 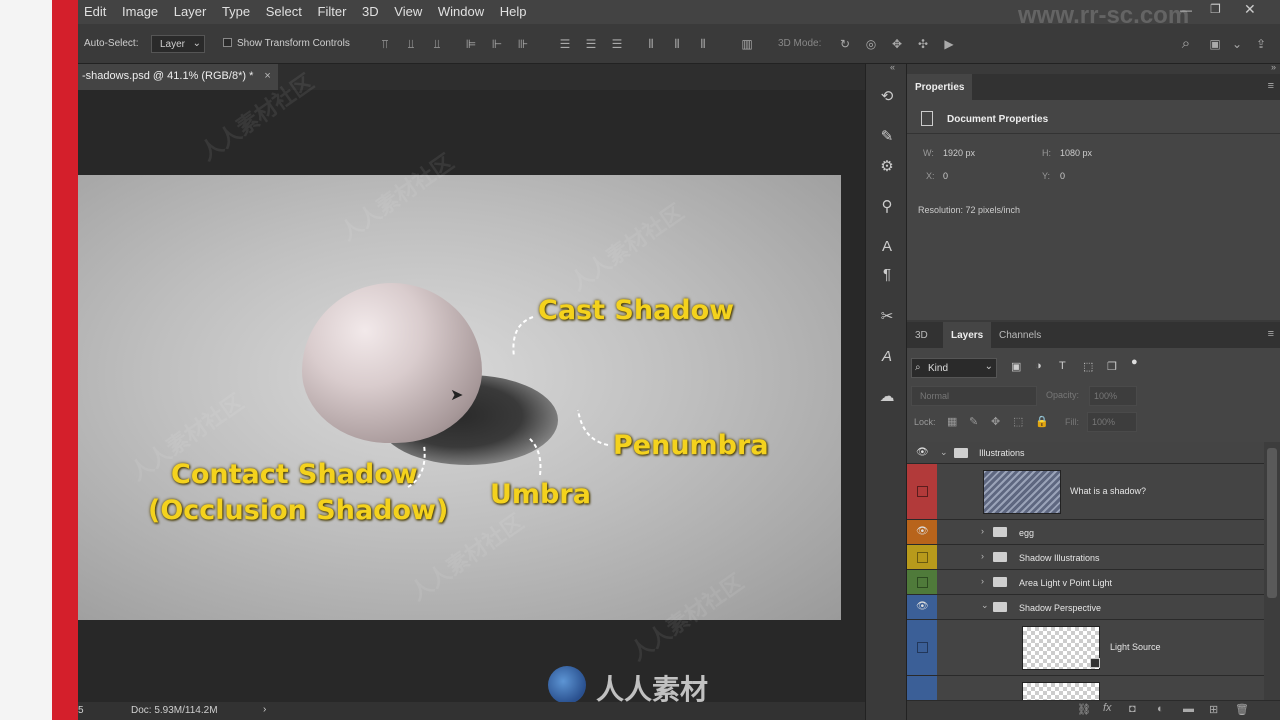 I want to click on auto-align-icon: ▥, so click(x=747, y=44).